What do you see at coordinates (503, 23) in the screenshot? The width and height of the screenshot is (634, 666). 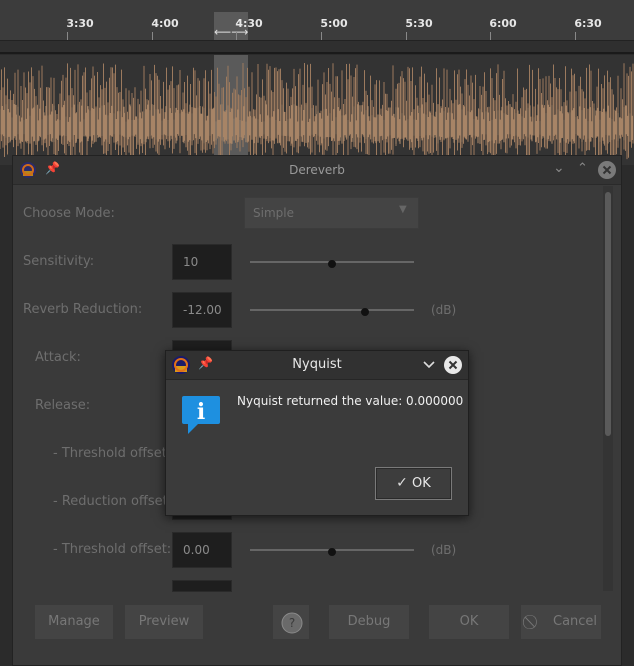 I see `tick-label: 6:00` at bounding box center [503, 23].